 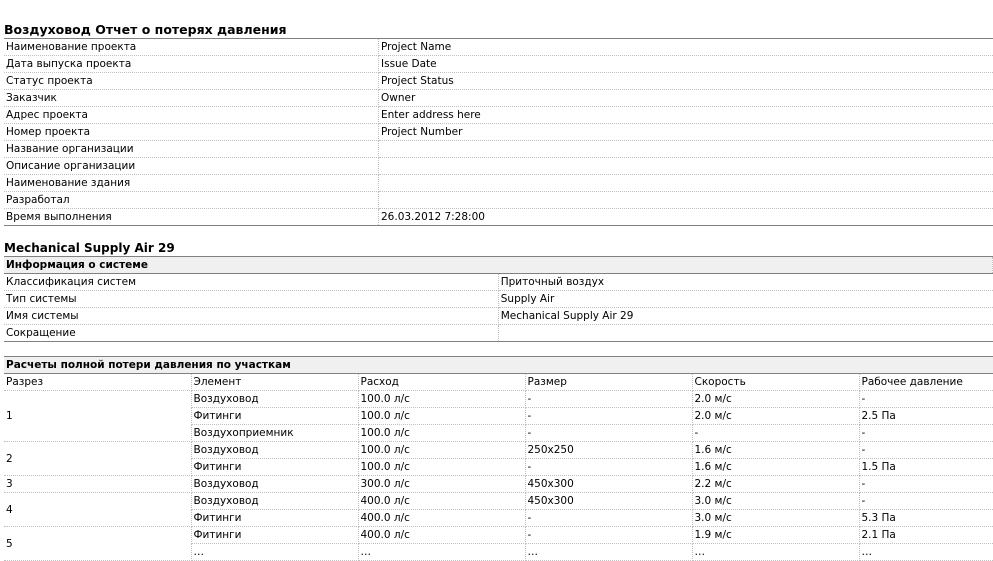 What do you see at coordinates (191, 115) in the screenshot?
I see `field-label: Адрес проекта` at bounding box center [191, 115].